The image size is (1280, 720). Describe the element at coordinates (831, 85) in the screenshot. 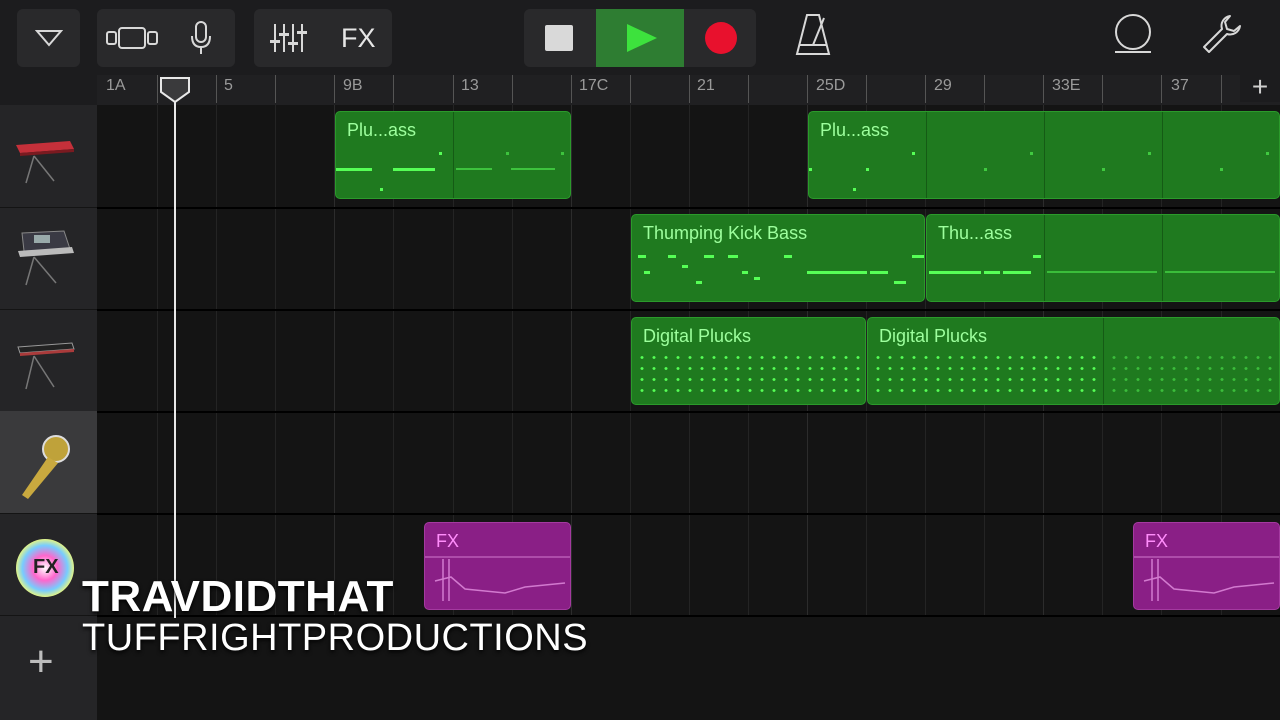

I see `bar-label: 25D` at that location.